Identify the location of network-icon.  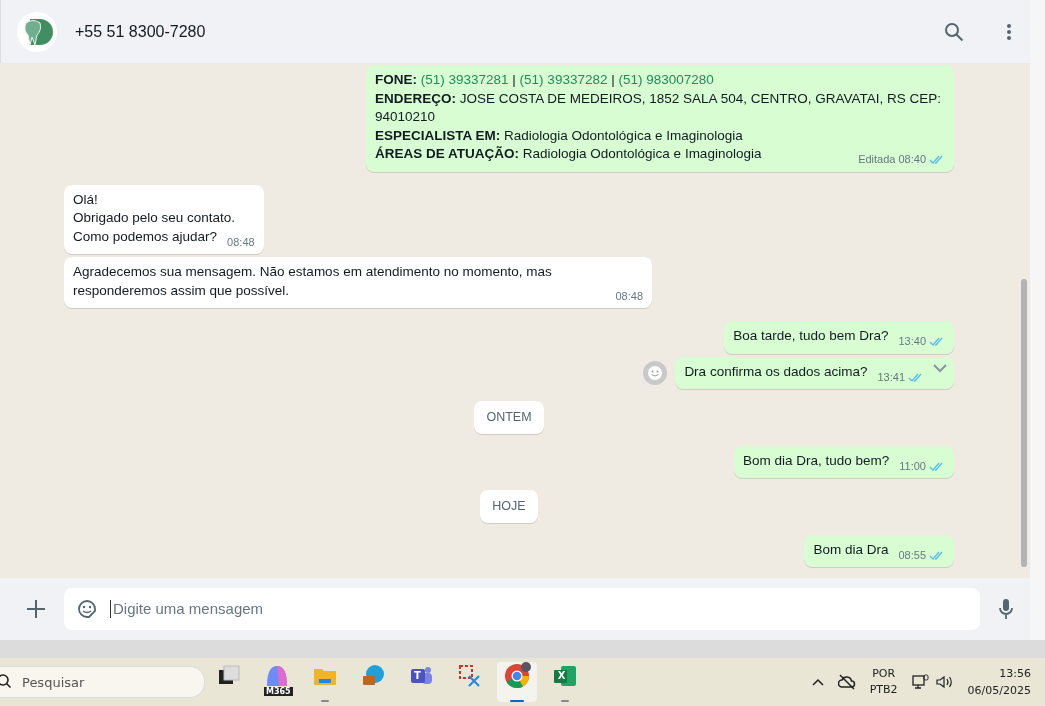
(920, 682).